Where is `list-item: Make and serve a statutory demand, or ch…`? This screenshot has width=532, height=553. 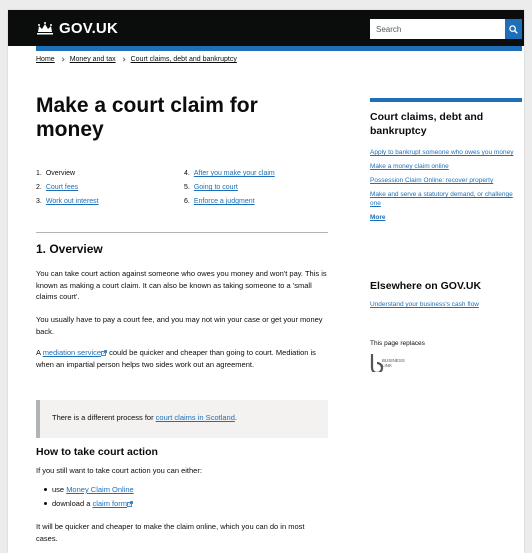
list-item: Make and serve a statutory demand, or ch… is located at coordinates (442, 199).